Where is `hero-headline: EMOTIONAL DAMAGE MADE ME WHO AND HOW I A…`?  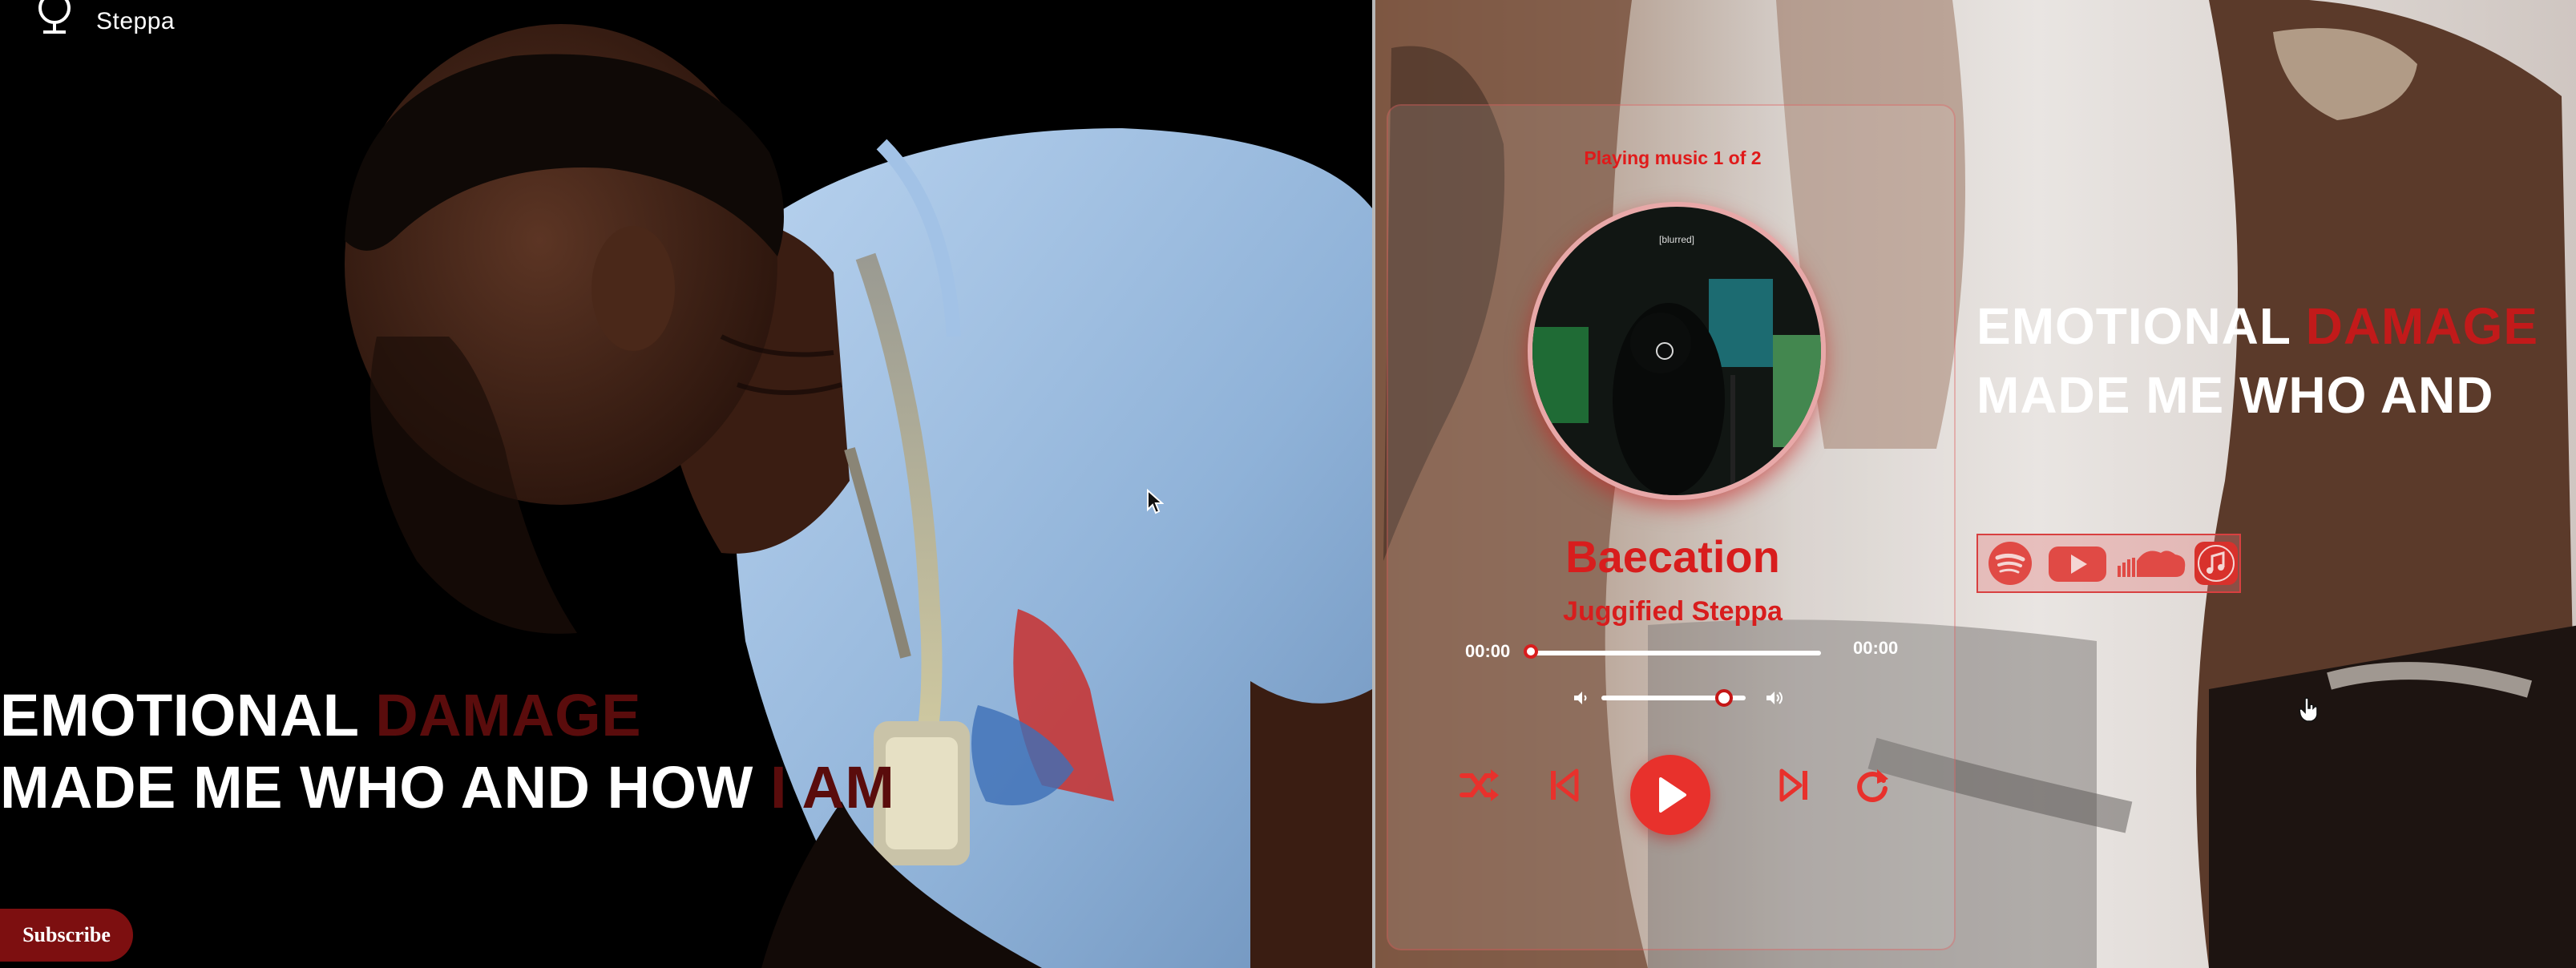 hero-headline: EMOTIONAL DAMAGE MADE ME WHO AND HOW I A… is located at coordinates (447, 752).